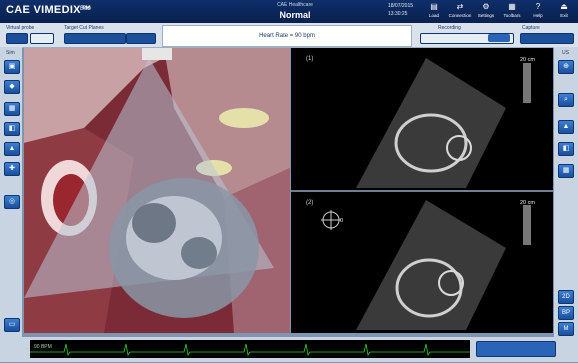 Image resolution: width=578 pixels, height=363 pixels. Describe the element at coordinates (566, 329) in the screenshot. I see `mode-m-button: M` at that location.